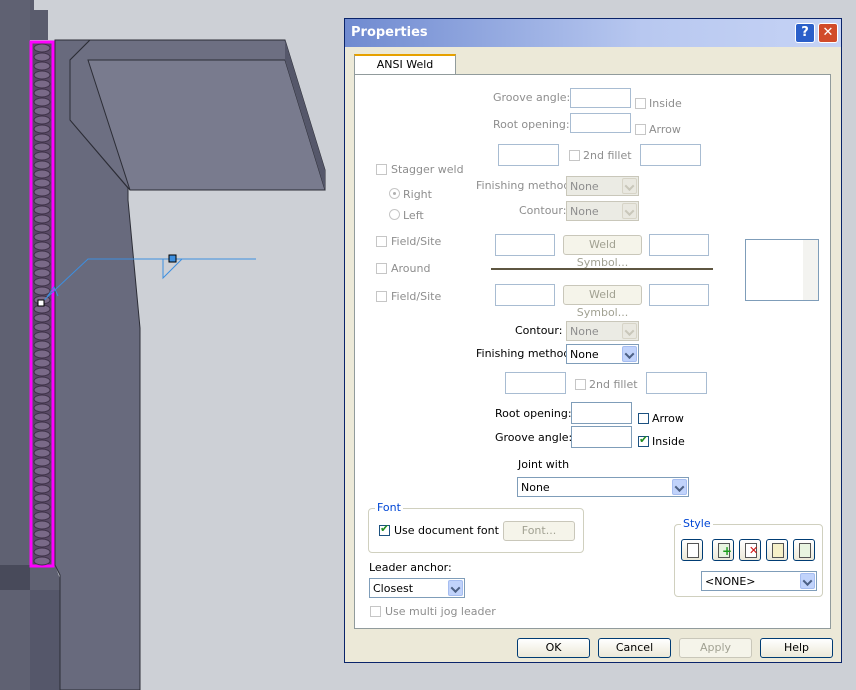 Image resolution: width=856 pixels, height=690 pixels. What do you see at coordinates (528, 155) in the screenshot?
I see `fillet-size-input-top` at bounding box center [528, 155].